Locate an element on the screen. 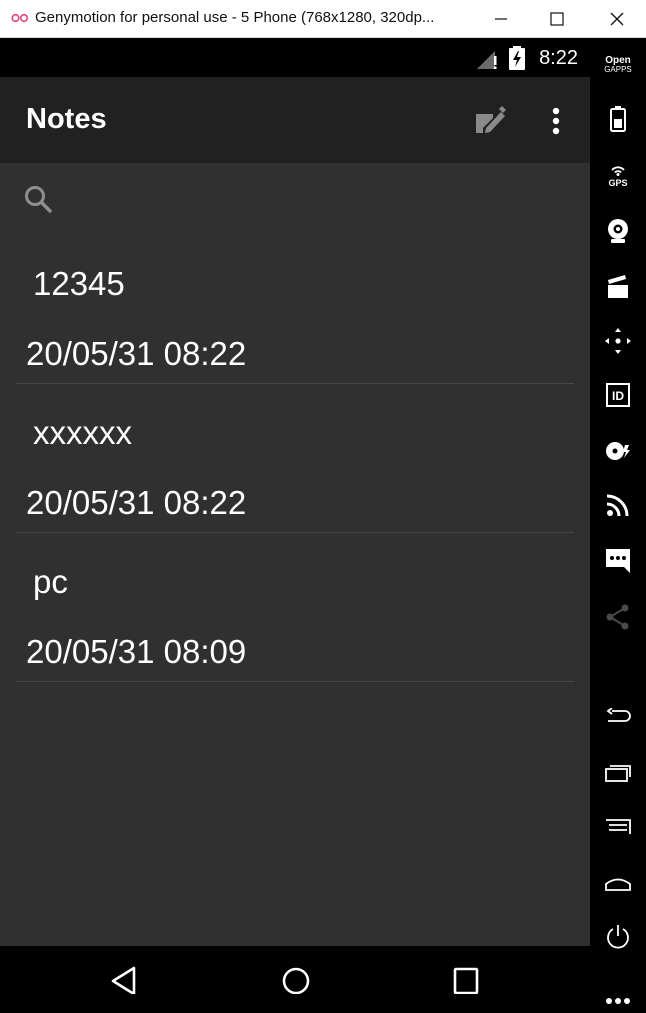 The image size is (646, 1013). share-button is located at coordinates (618, 617).